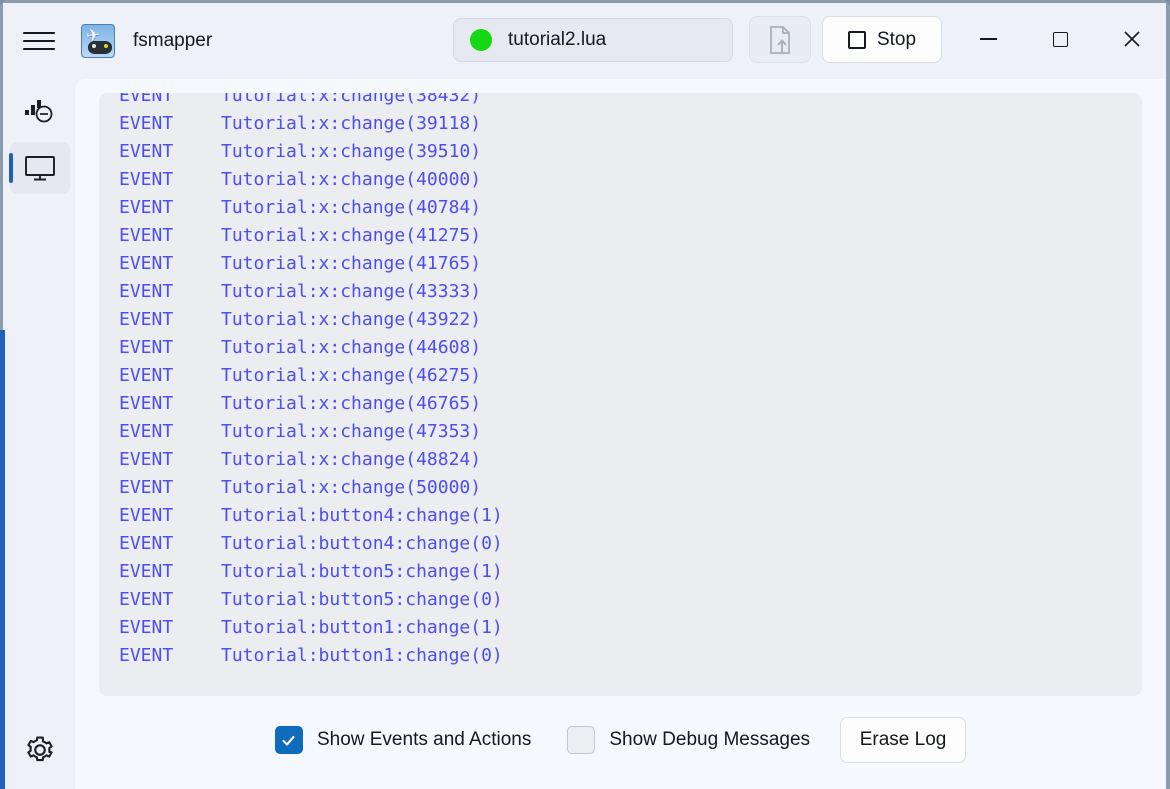 The width and height of the screenshot is (1170, 789). Describe the element at coordinates (351, 151) in the screenshot. I see `log-line-message: Tutorial:x:change(39510)` at that location.